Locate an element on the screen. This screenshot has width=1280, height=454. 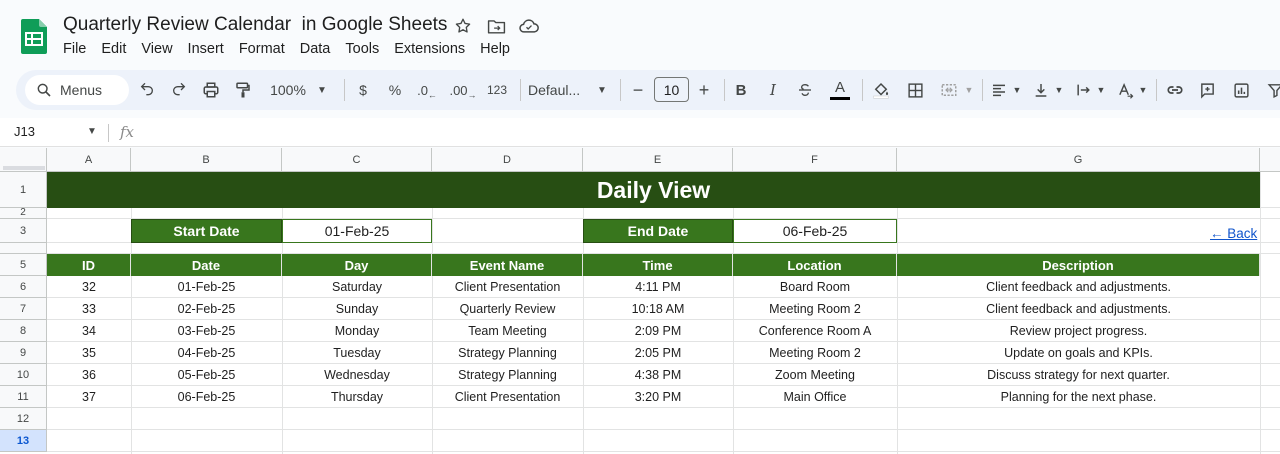
menu-tools: Tools is located at coordinates (362, 49).